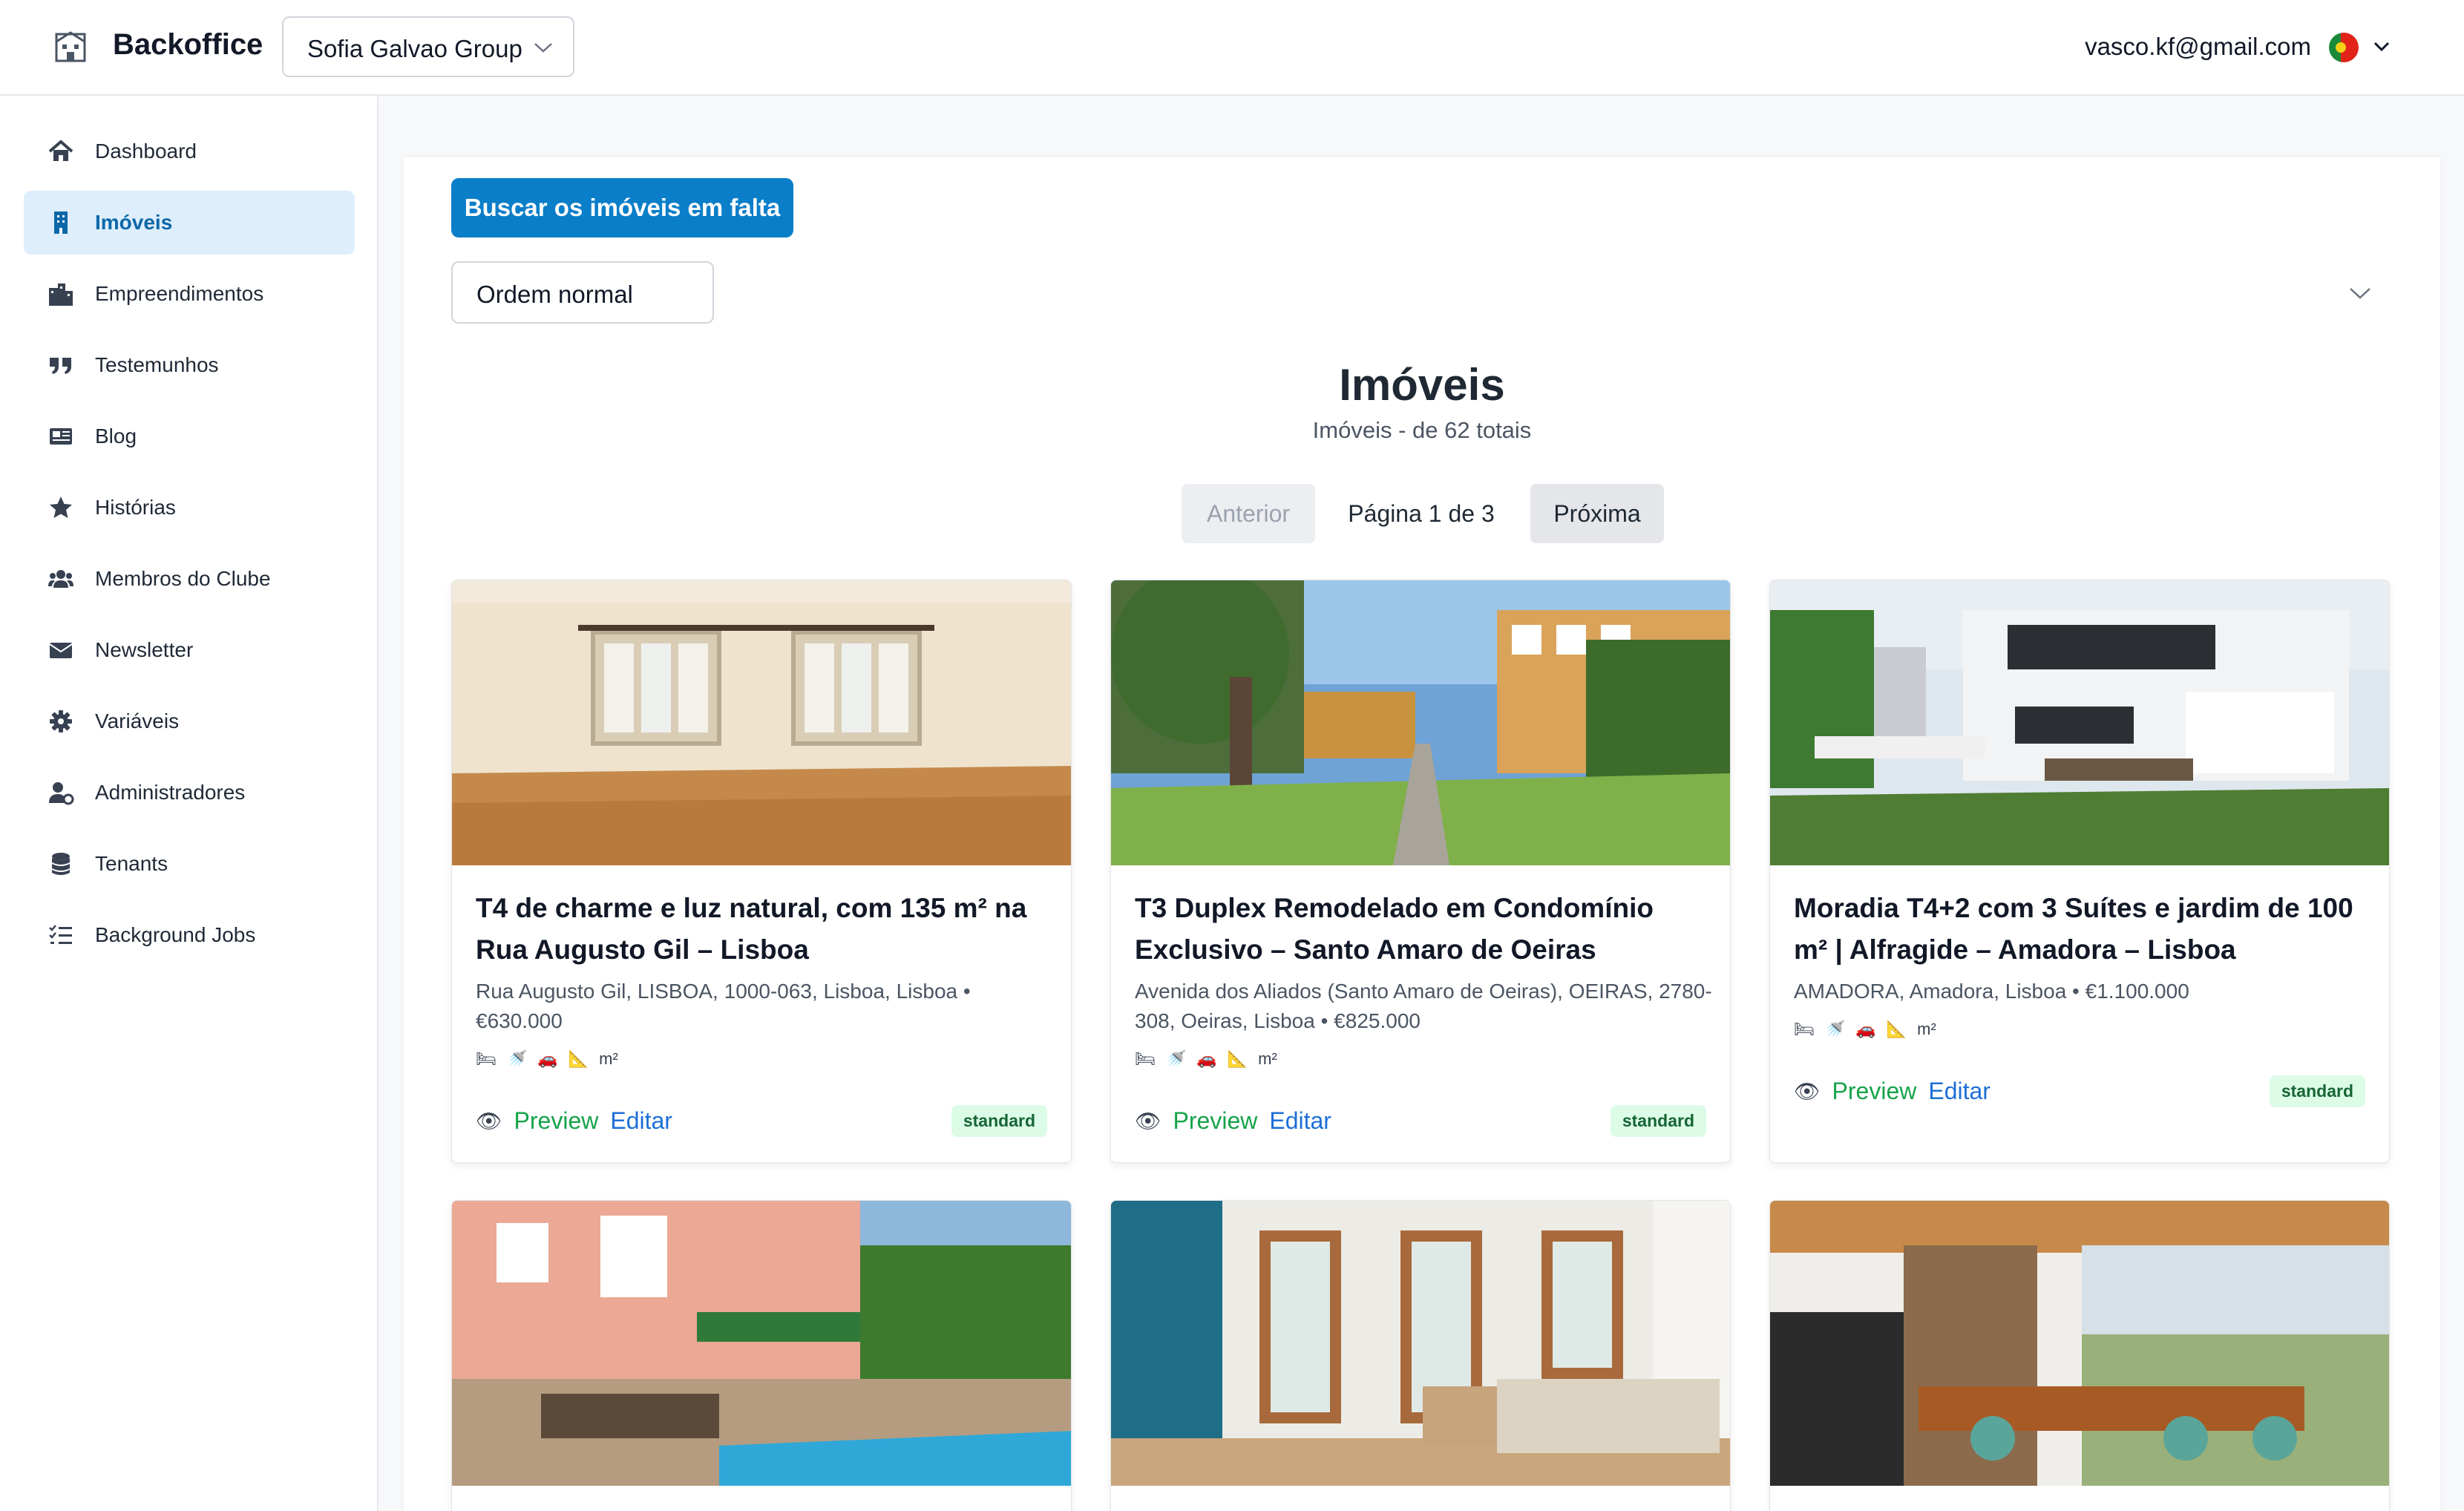 This screenshot has height=1511, width=2464. What do you see at coordinates (2344, 47) in the screenshot?
I see `portugal-flag-icon` at bounding box center [2344, 47].